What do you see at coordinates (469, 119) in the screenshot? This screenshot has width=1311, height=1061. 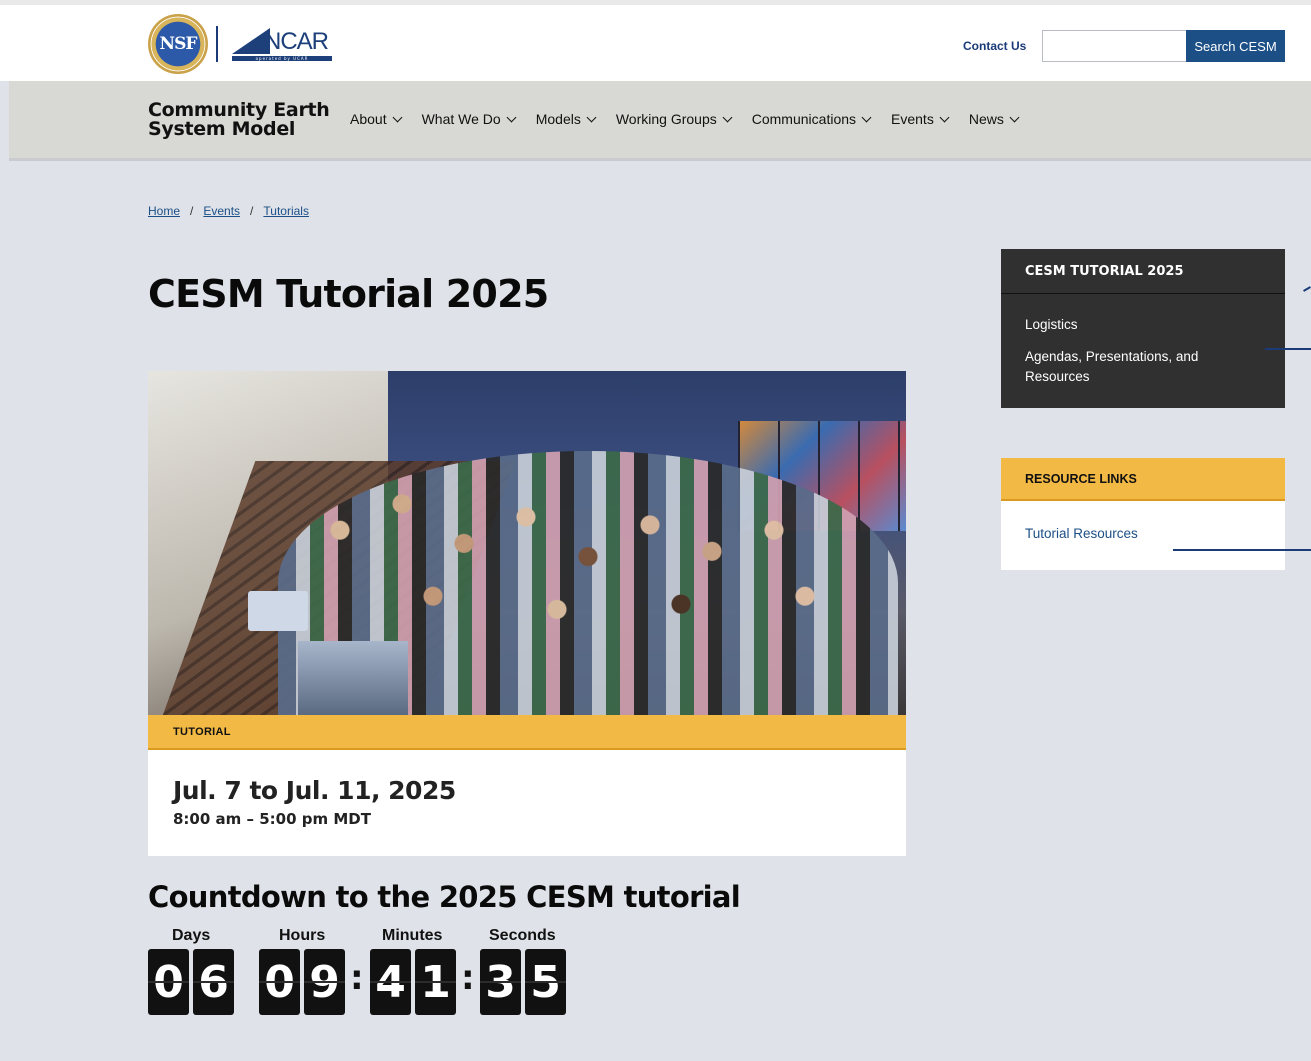 I see `nav-item-what-we-do: What We Do` at bounding box center [469, 119].